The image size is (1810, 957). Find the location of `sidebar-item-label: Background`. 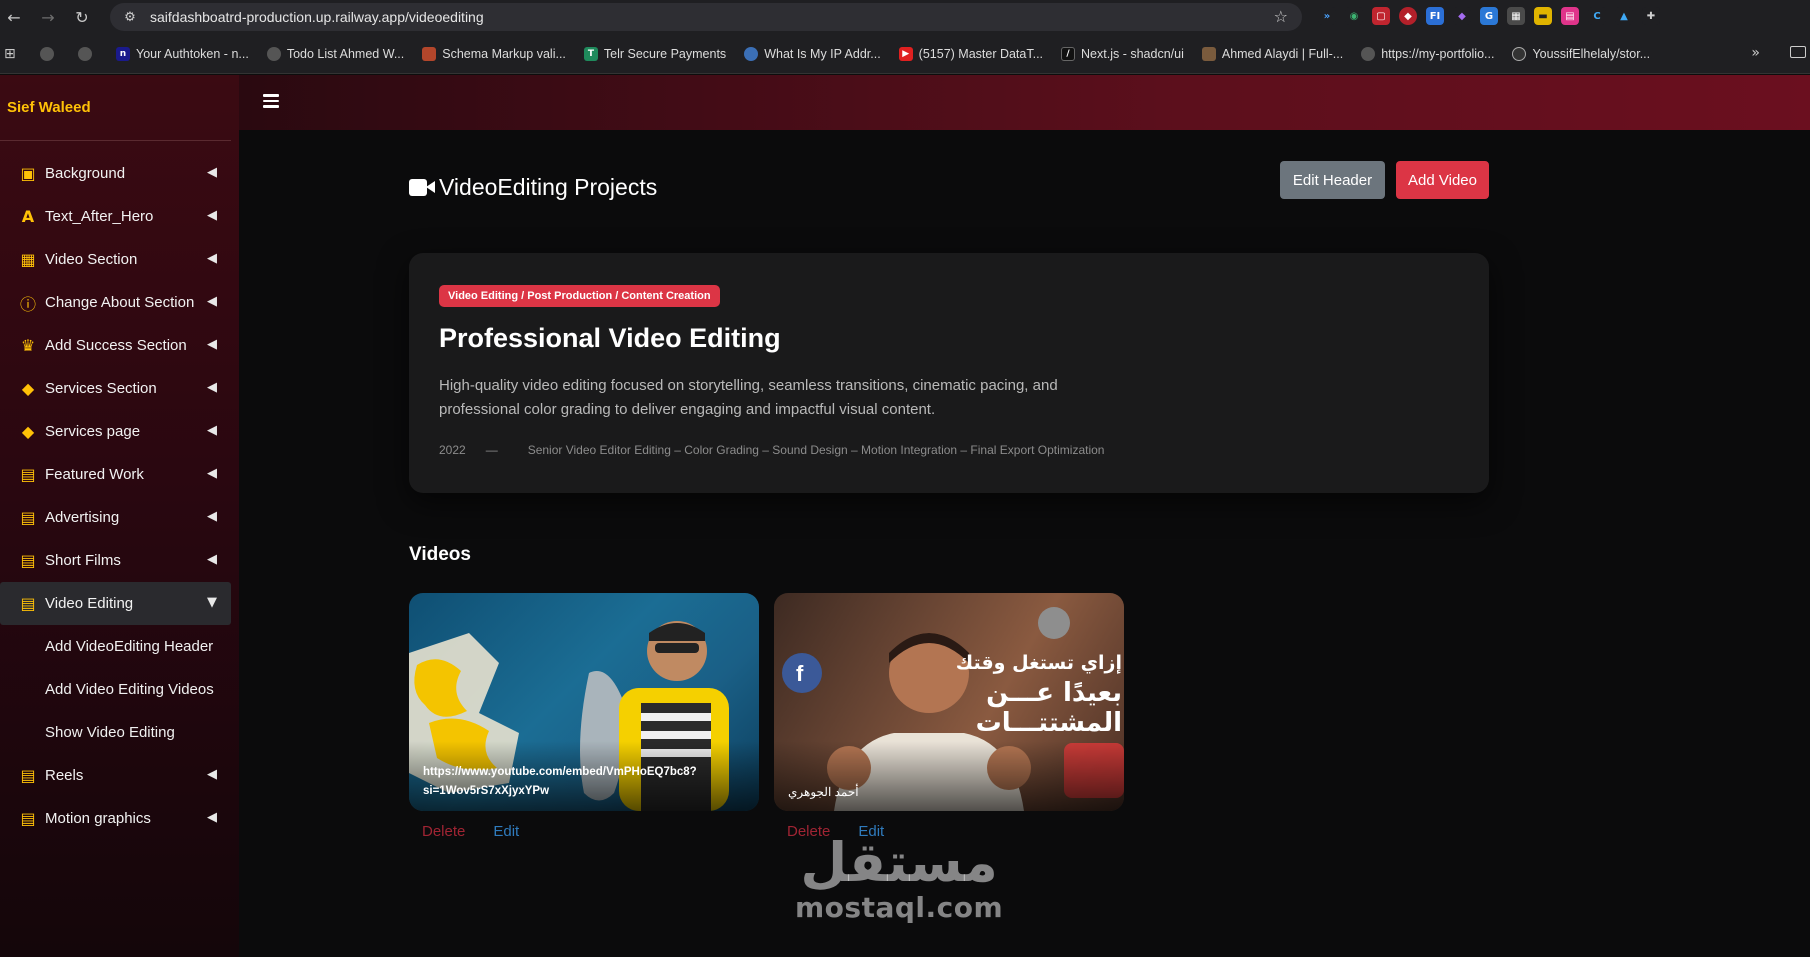

sidebar-item-label: Background is located at coordinates (85, 173).